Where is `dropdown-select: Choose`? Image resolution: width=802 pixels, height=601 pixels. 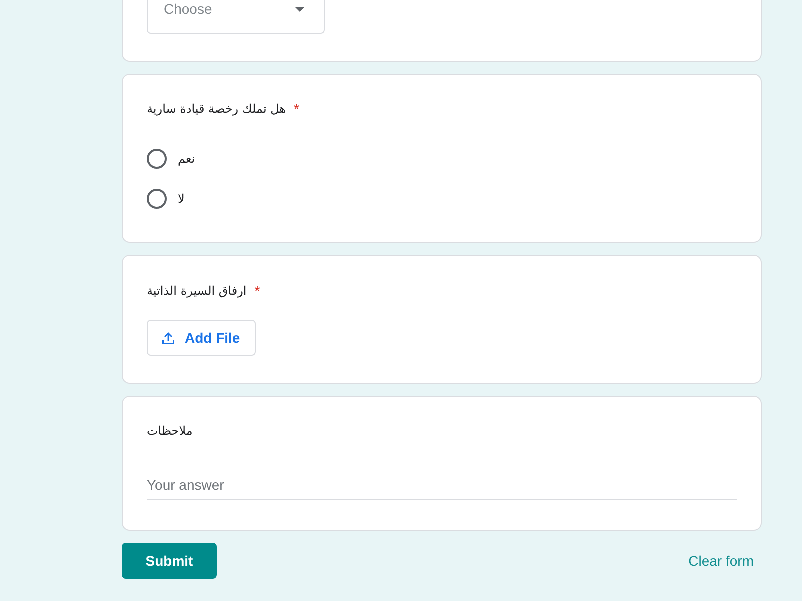 dropdown-select: Choose is located at coordinates (236, 17).